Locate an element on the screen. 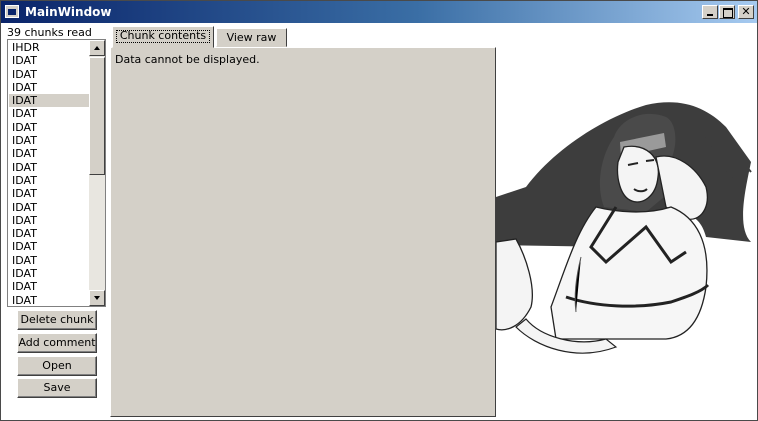 The image size is (758, 421). open-button: Open is located at coordinates (57, 366).